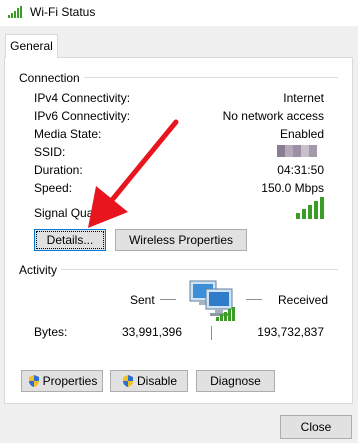  What do you see at coordinates (63, 12) in the screenshot?
I see `window-title: Wi-Fi Status` at bounding box center [63, 12].